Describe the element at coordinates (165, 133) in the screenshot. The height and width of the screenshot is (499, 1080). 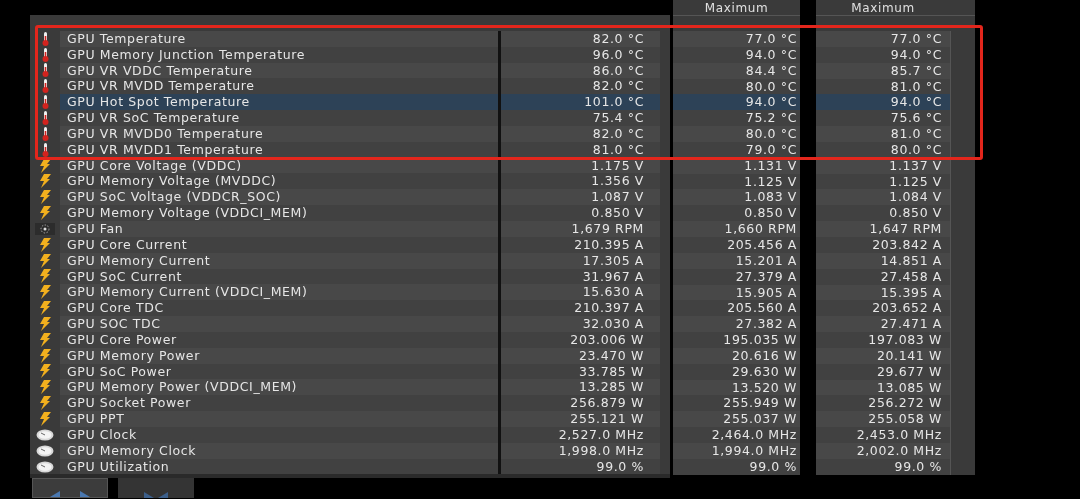
I see `sensor-label: GPU VR MVDD0 Temperature` at that location.